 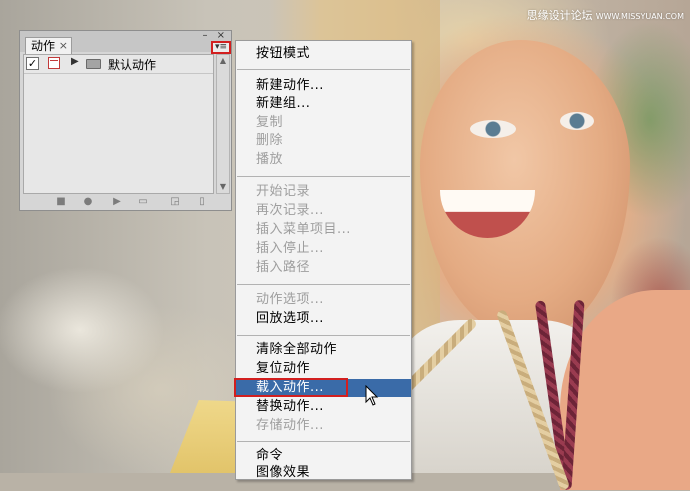 I want to click on menu-item-duplicate: 复制, so click(x=323, y=123).